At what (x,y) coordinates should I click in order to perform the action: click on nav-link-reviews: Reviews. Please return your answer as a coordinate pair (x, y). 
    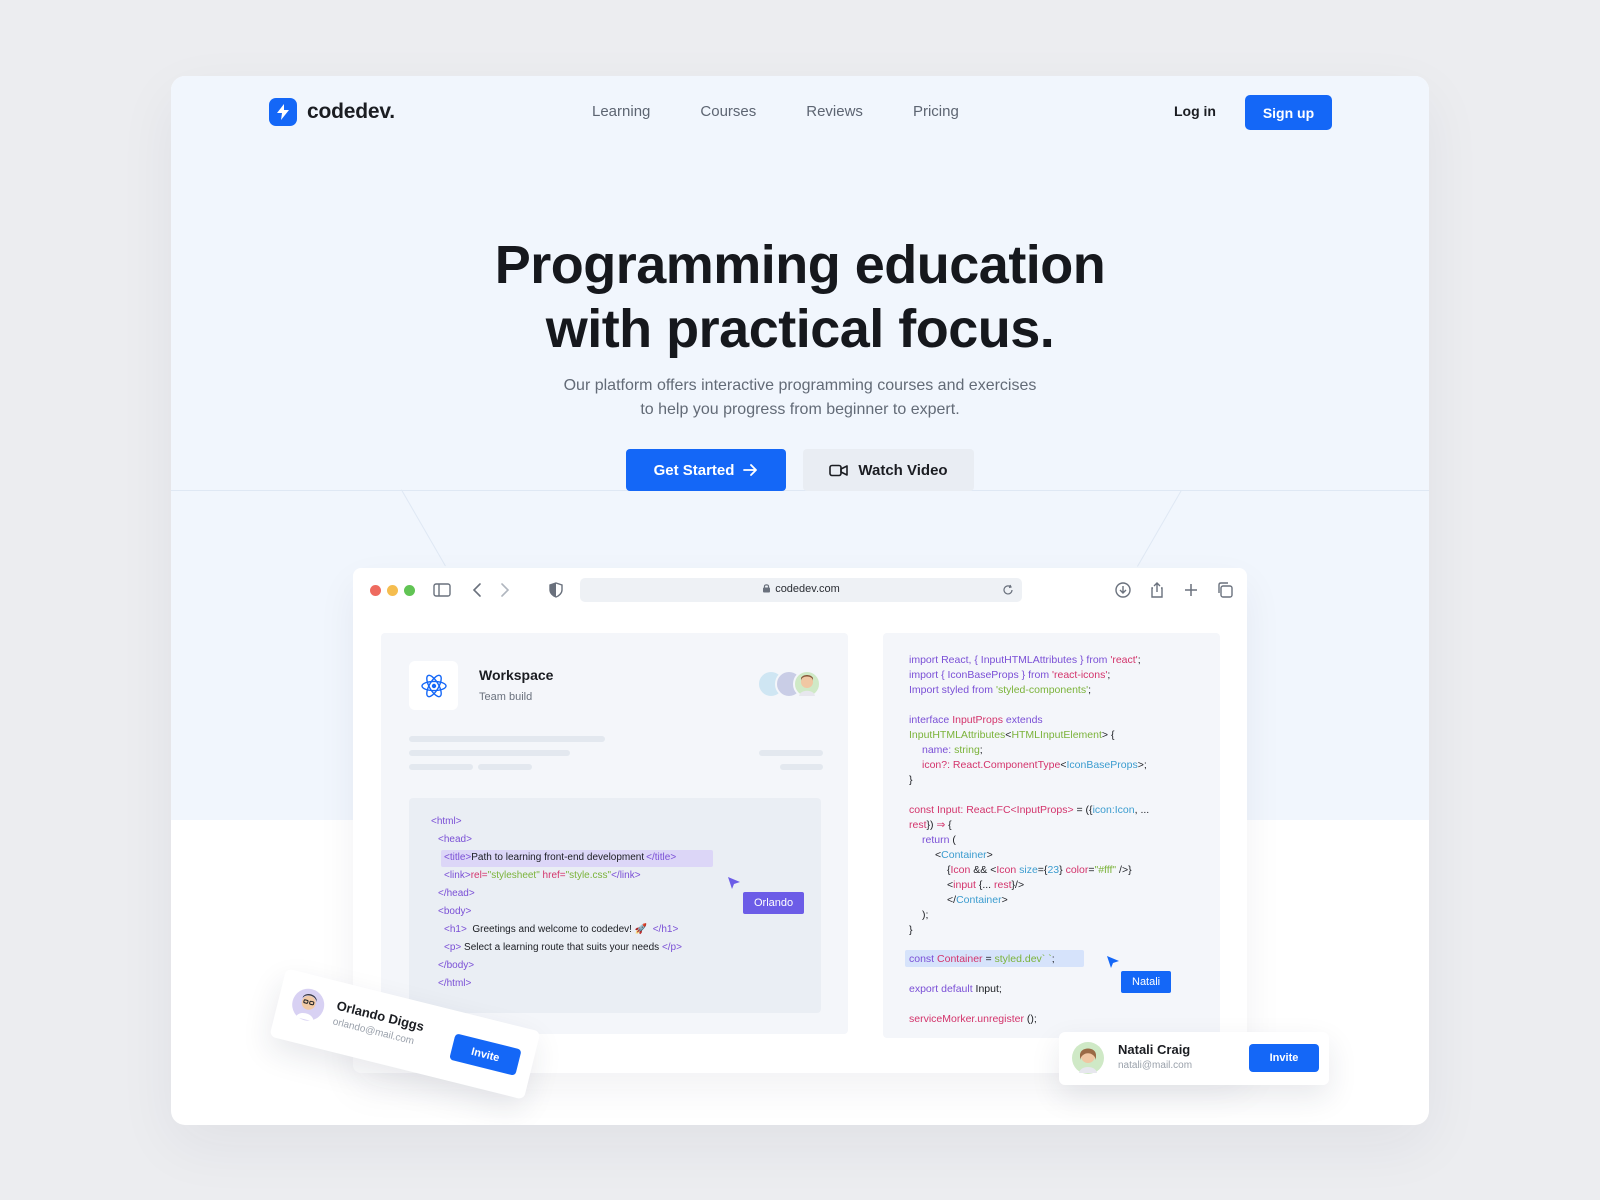
    Looking at the image, I should click on (834, 111).